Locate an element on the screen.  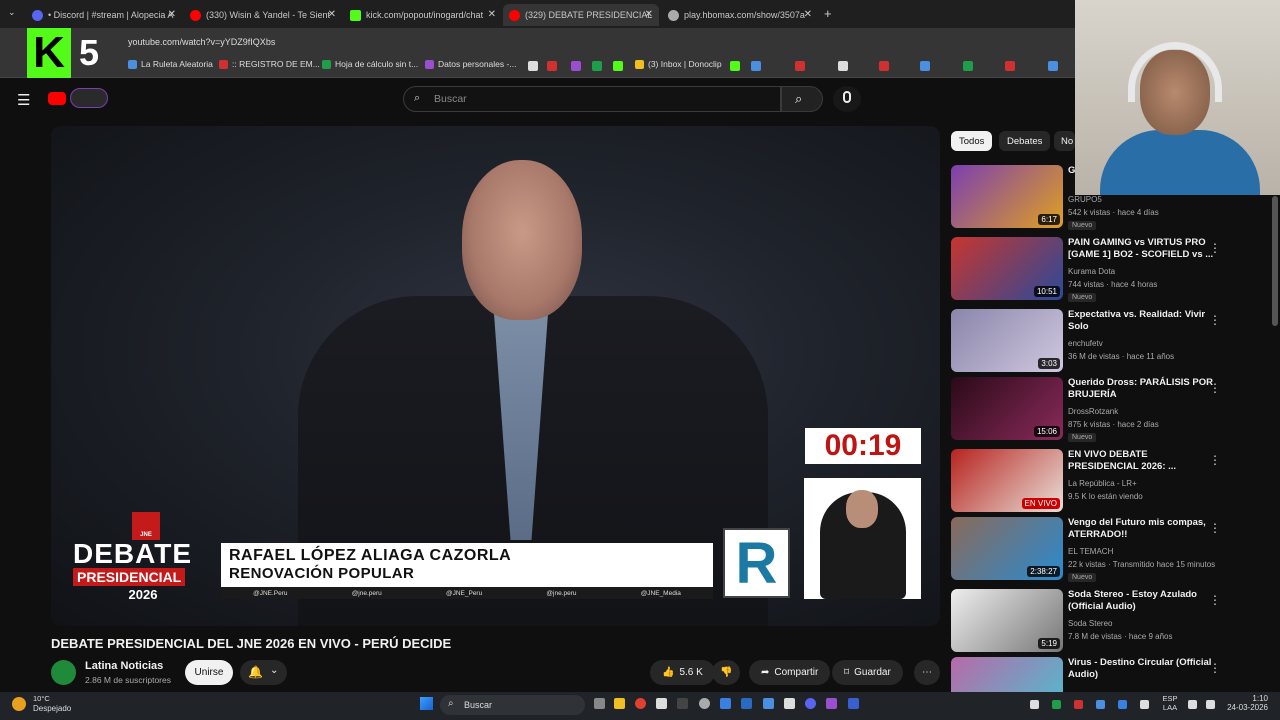
tab-wisin: (330) Wisin & Yandel - Te Sient ✕ is located at coordinates (263, 15).